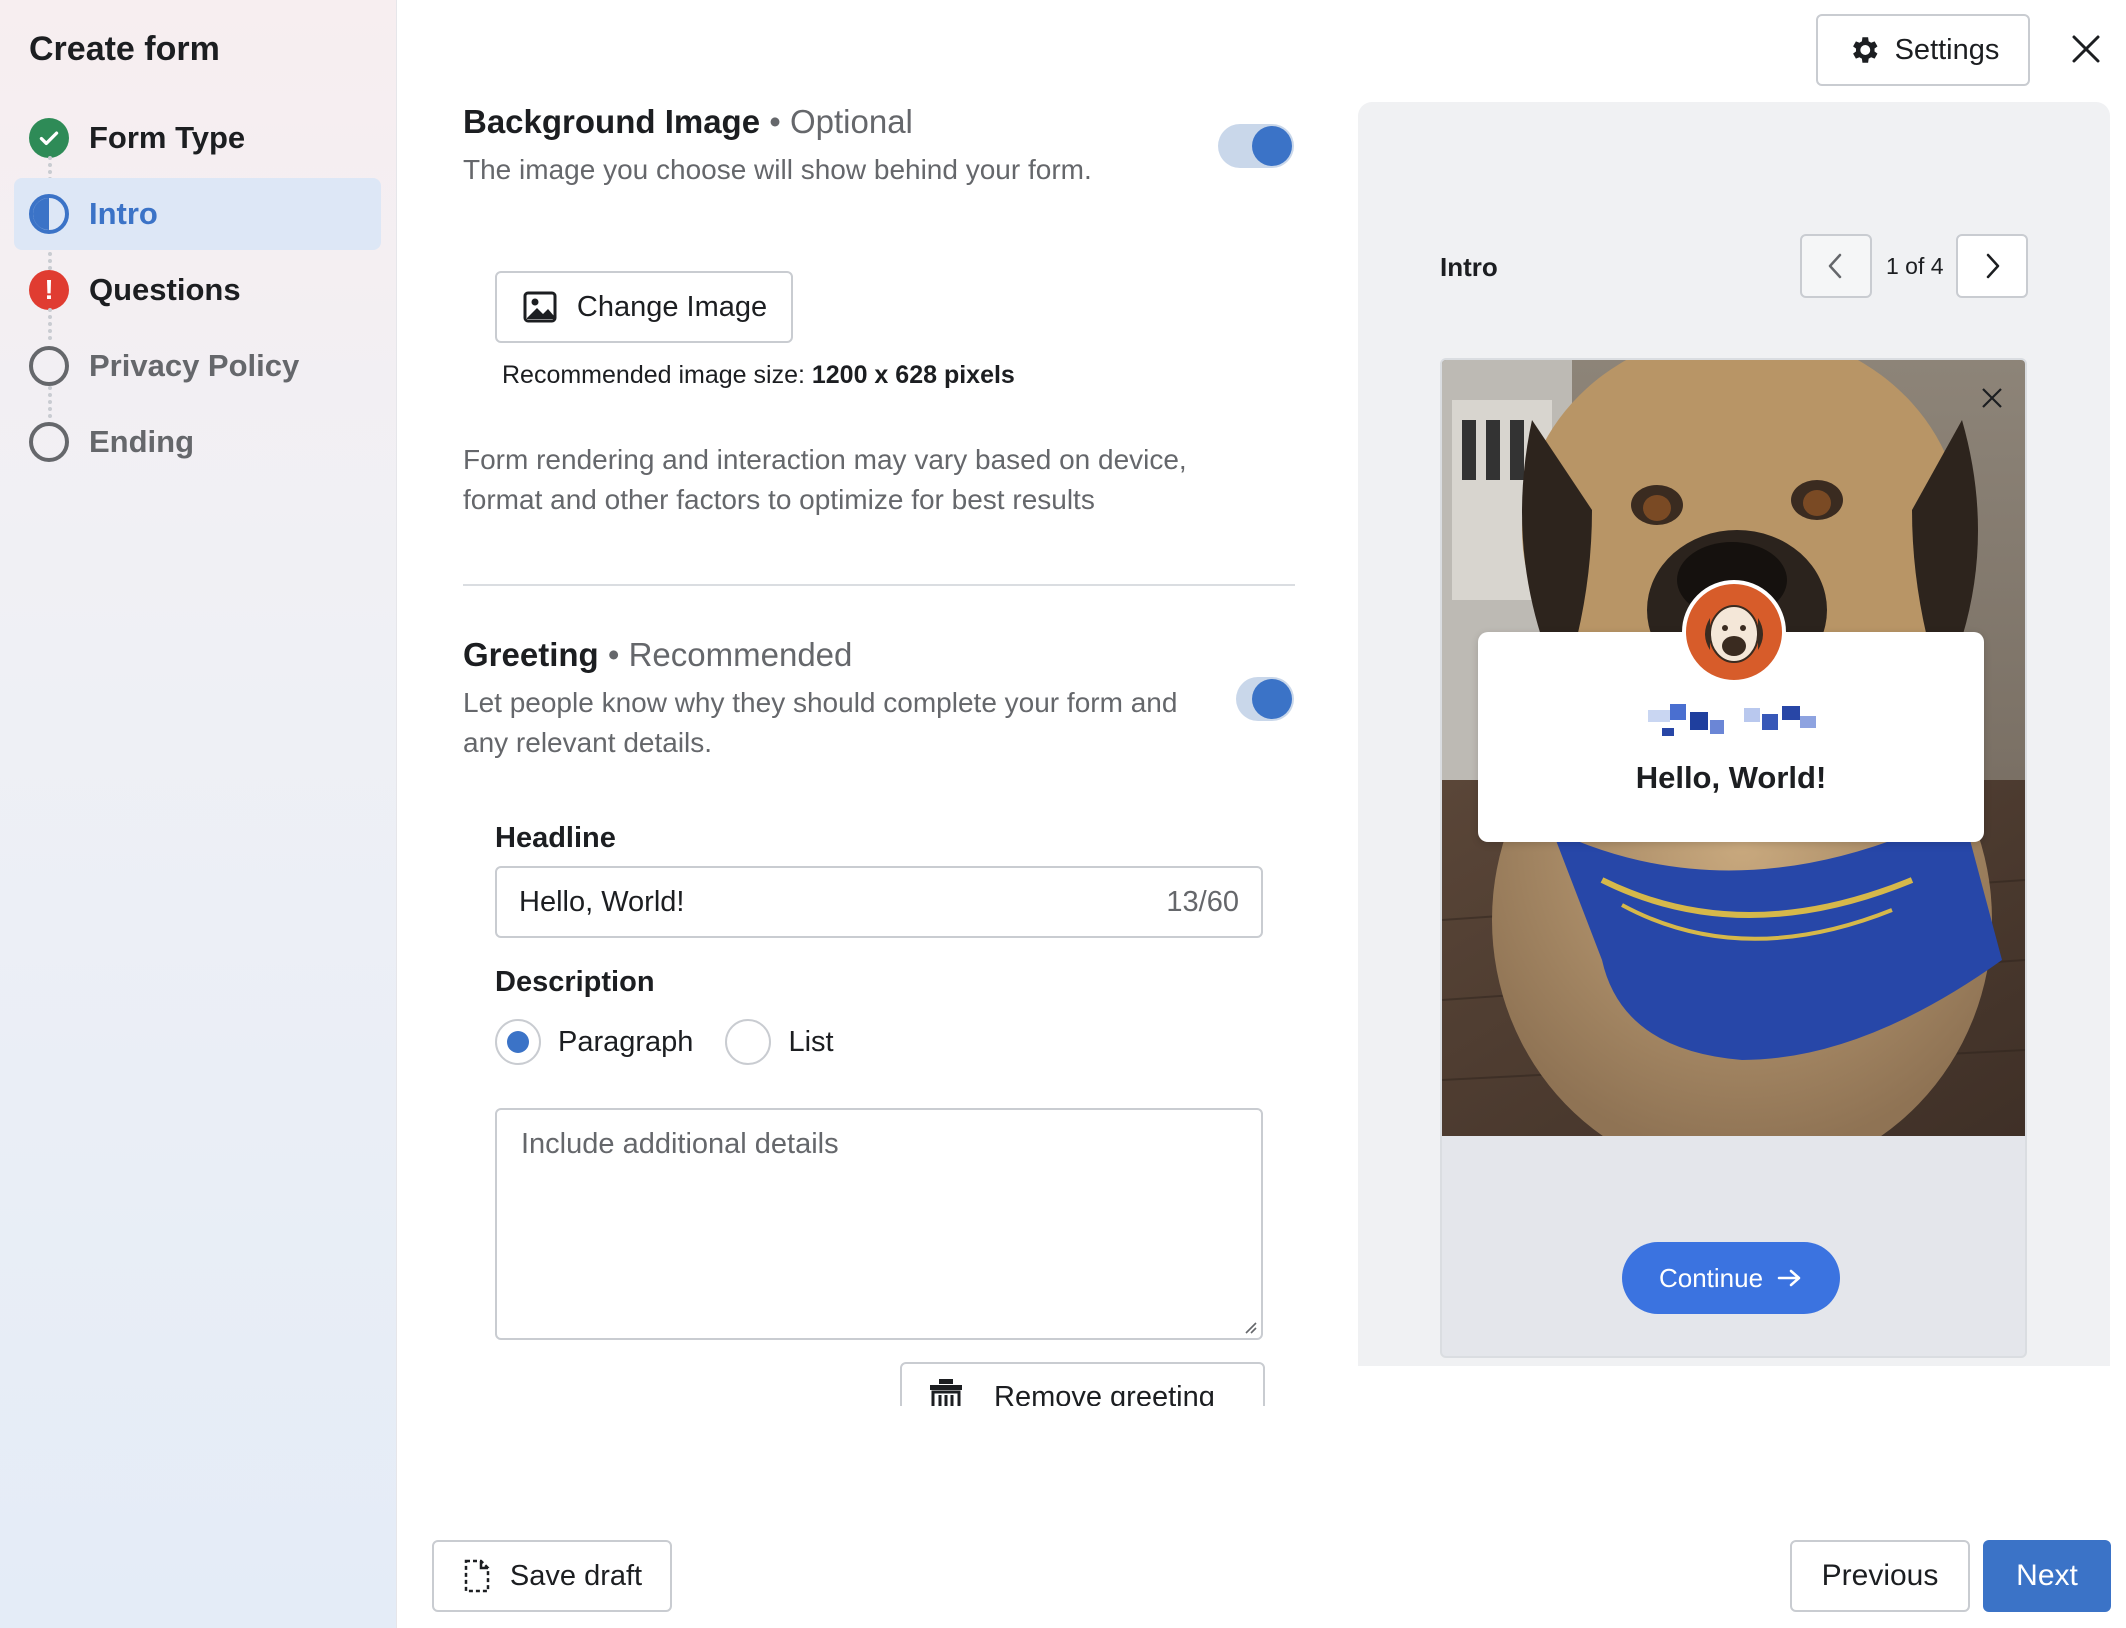 The image size is (2126, 1628). I want to click on headline-value: Hello, World!, so click(602, 901).